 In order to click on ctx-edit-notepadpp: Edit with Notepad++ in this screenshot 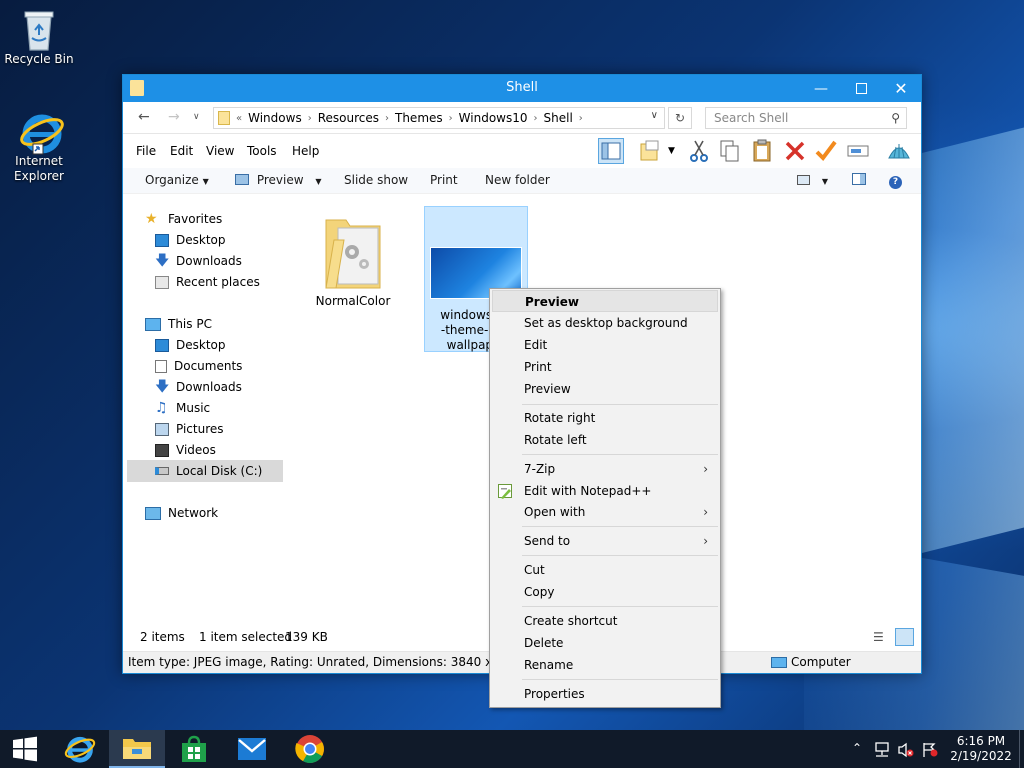, I will do `click(605, 491)`.